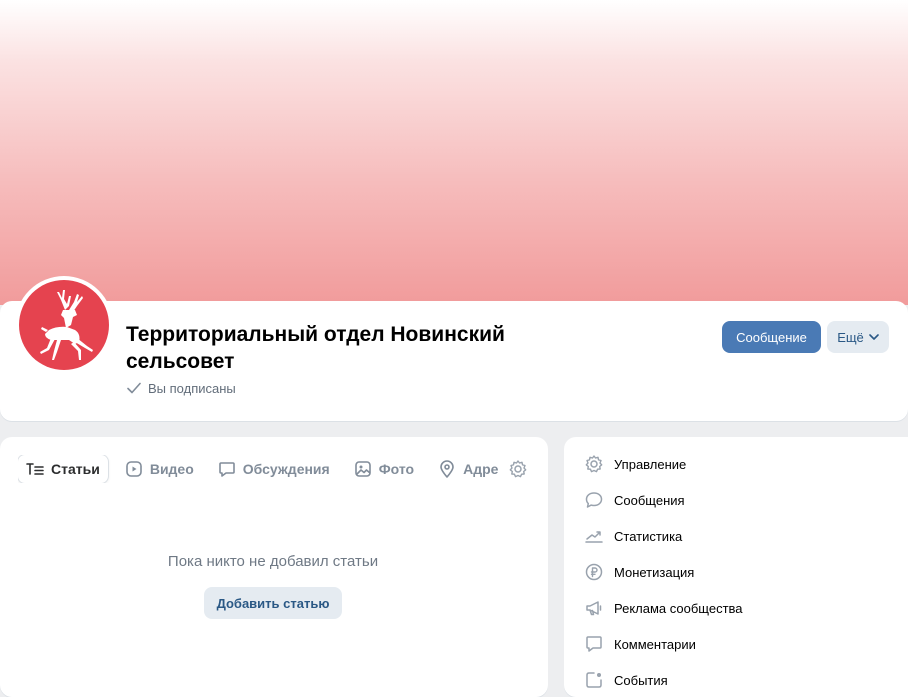 The width and height of the screenshot is (908, 697). I want to click on menu-item-label: Управление, so click(650, 464).